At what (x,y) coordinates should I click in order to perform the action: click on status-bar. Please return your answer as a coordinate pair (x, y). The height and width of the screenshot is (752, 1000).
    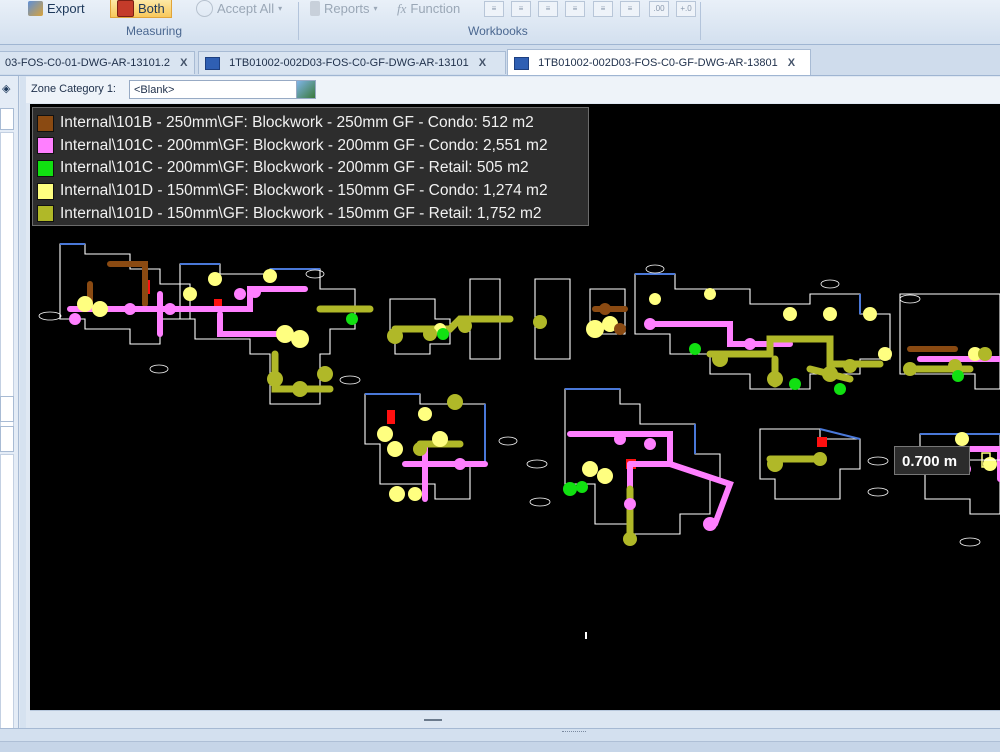
    Looking at the image, I should click on (500, 740).